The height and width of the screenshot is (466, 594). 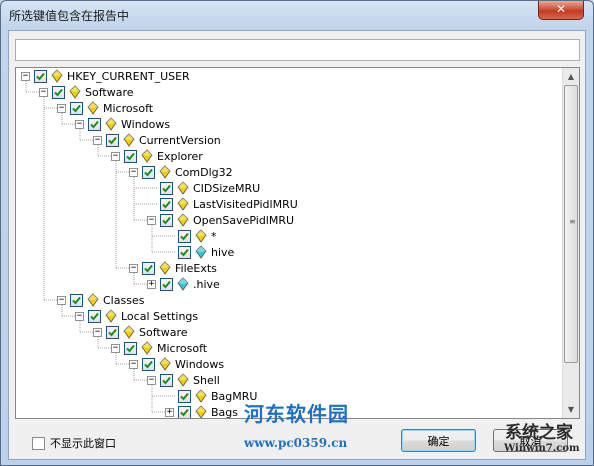 What do you see at coordinates (183, 380) in the screenshot?
I see `tree-node: − Shell` at bounding box center [183, 380].